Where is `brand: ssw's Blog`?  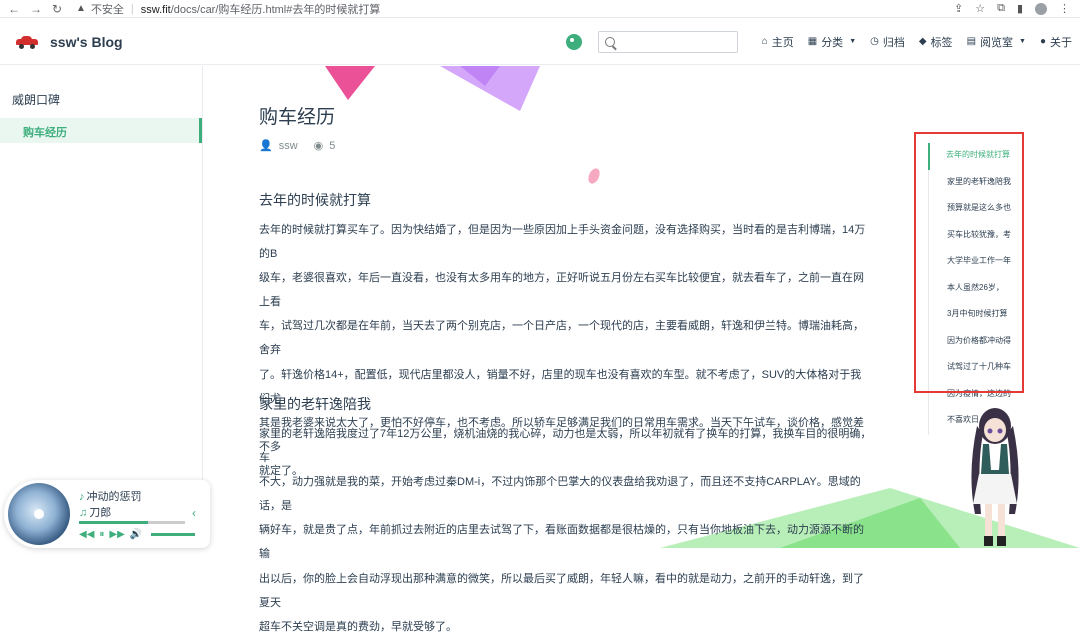 brand: ssw's Blog is located at coordinates (61, 42).